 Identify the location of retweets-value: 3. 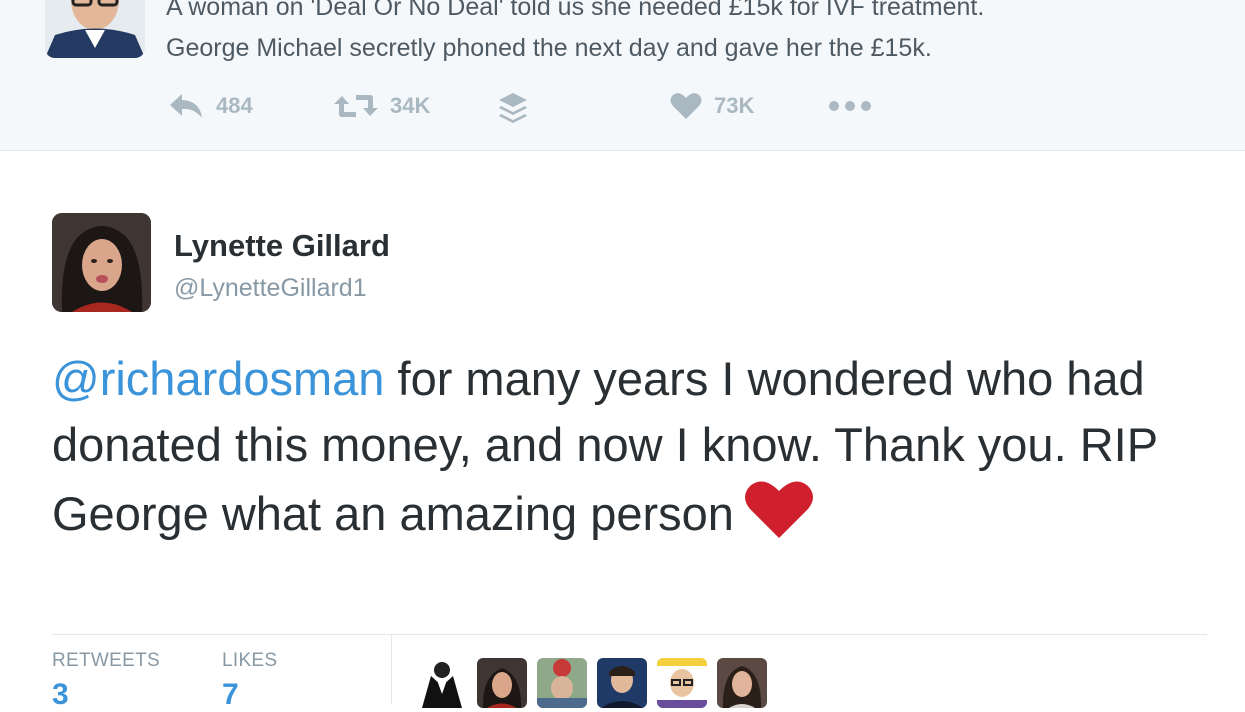
(60, 695).